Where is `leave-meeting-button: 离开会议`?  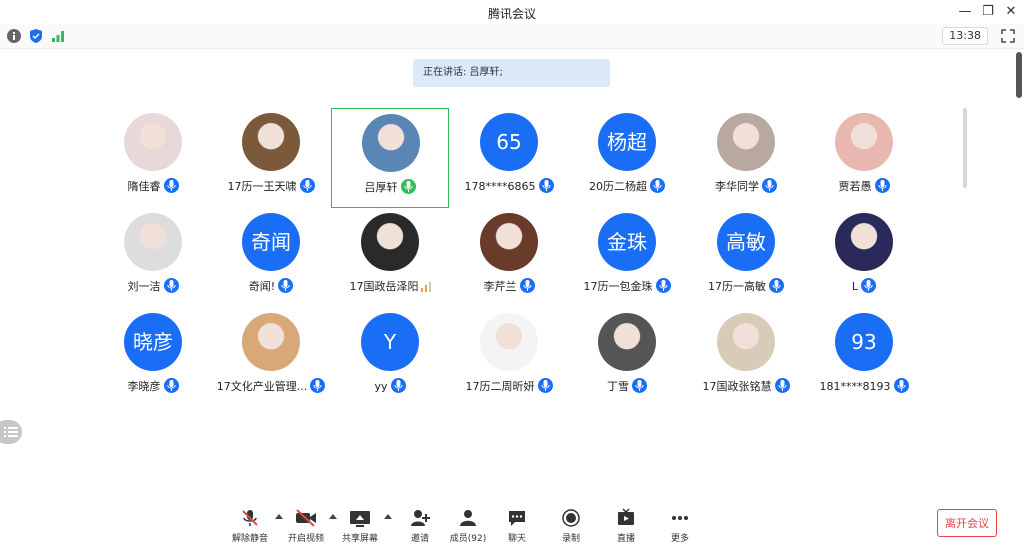 leave-meeting-button: 离开会议 is located at coordinates (967, 523).